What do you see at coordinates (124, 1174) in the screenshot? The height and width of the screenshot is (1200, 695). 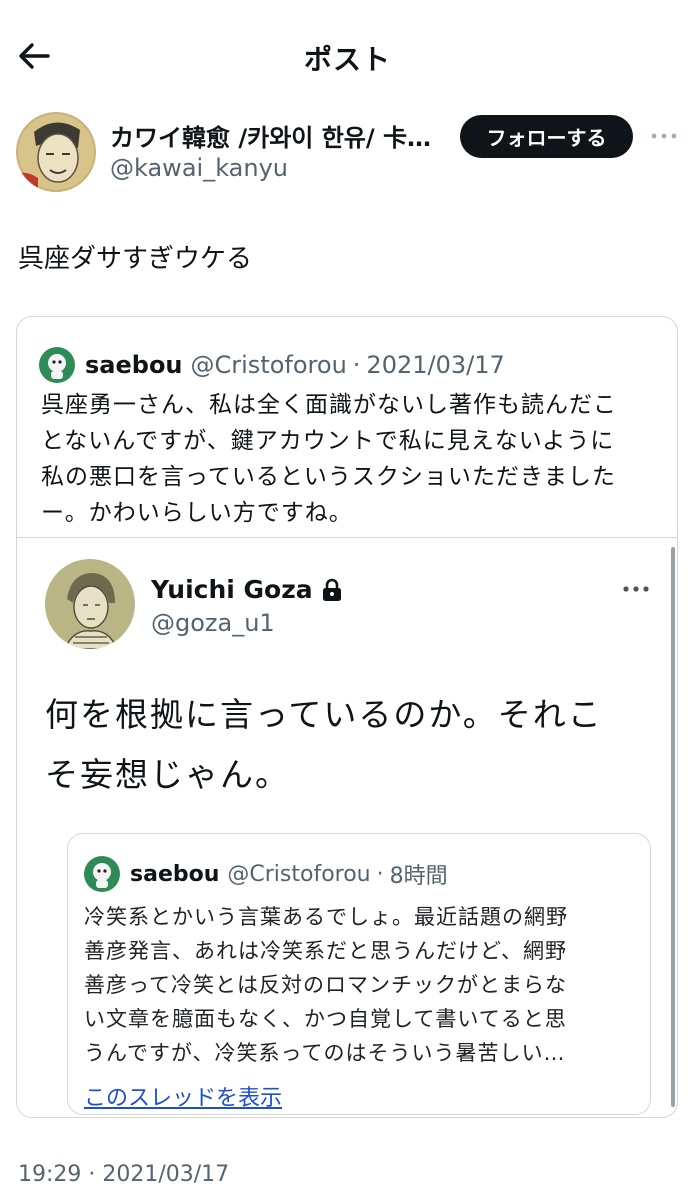 I see `post-timestamp: 19:29 · 2021/03/17` at bounding box center [124, 1174].